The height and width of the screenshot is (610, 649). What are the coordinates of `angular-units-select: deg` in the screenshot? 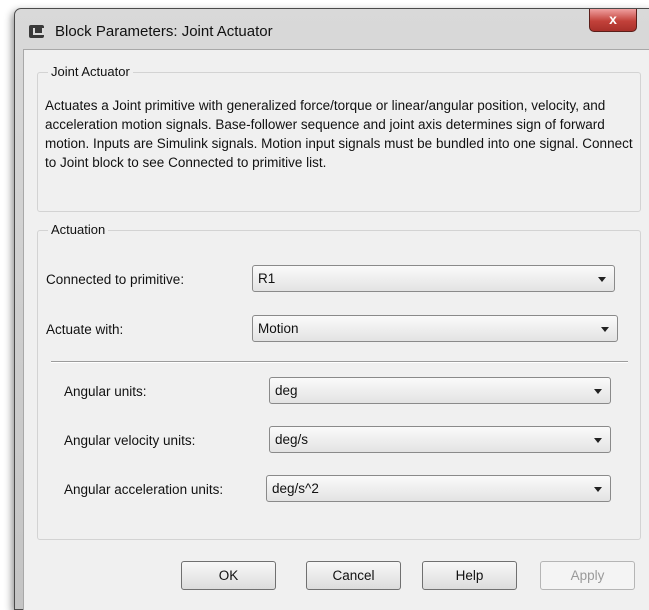 It's located at (440, 390).